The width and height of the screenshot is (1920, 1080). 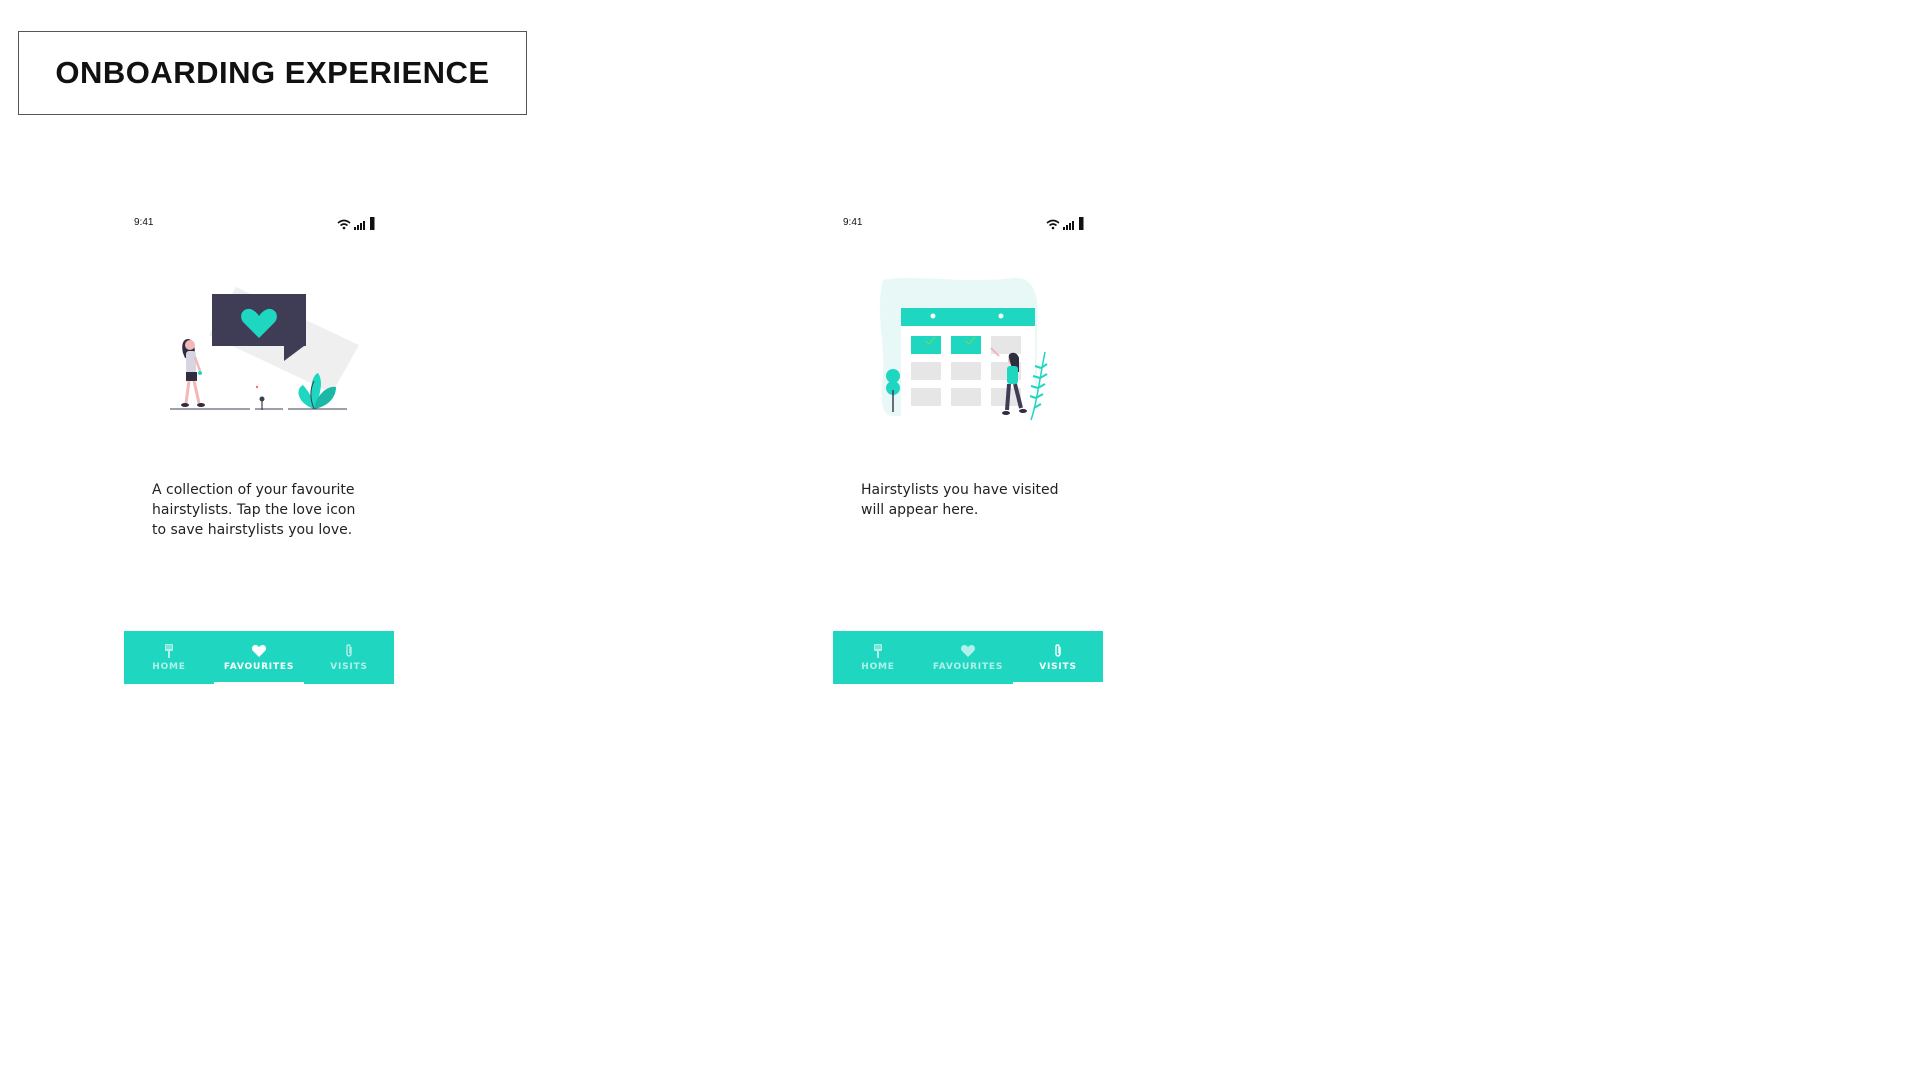 I want to click on page-title-box: ONBOARDING EXPERIENCE, so click(x=272, y=73).